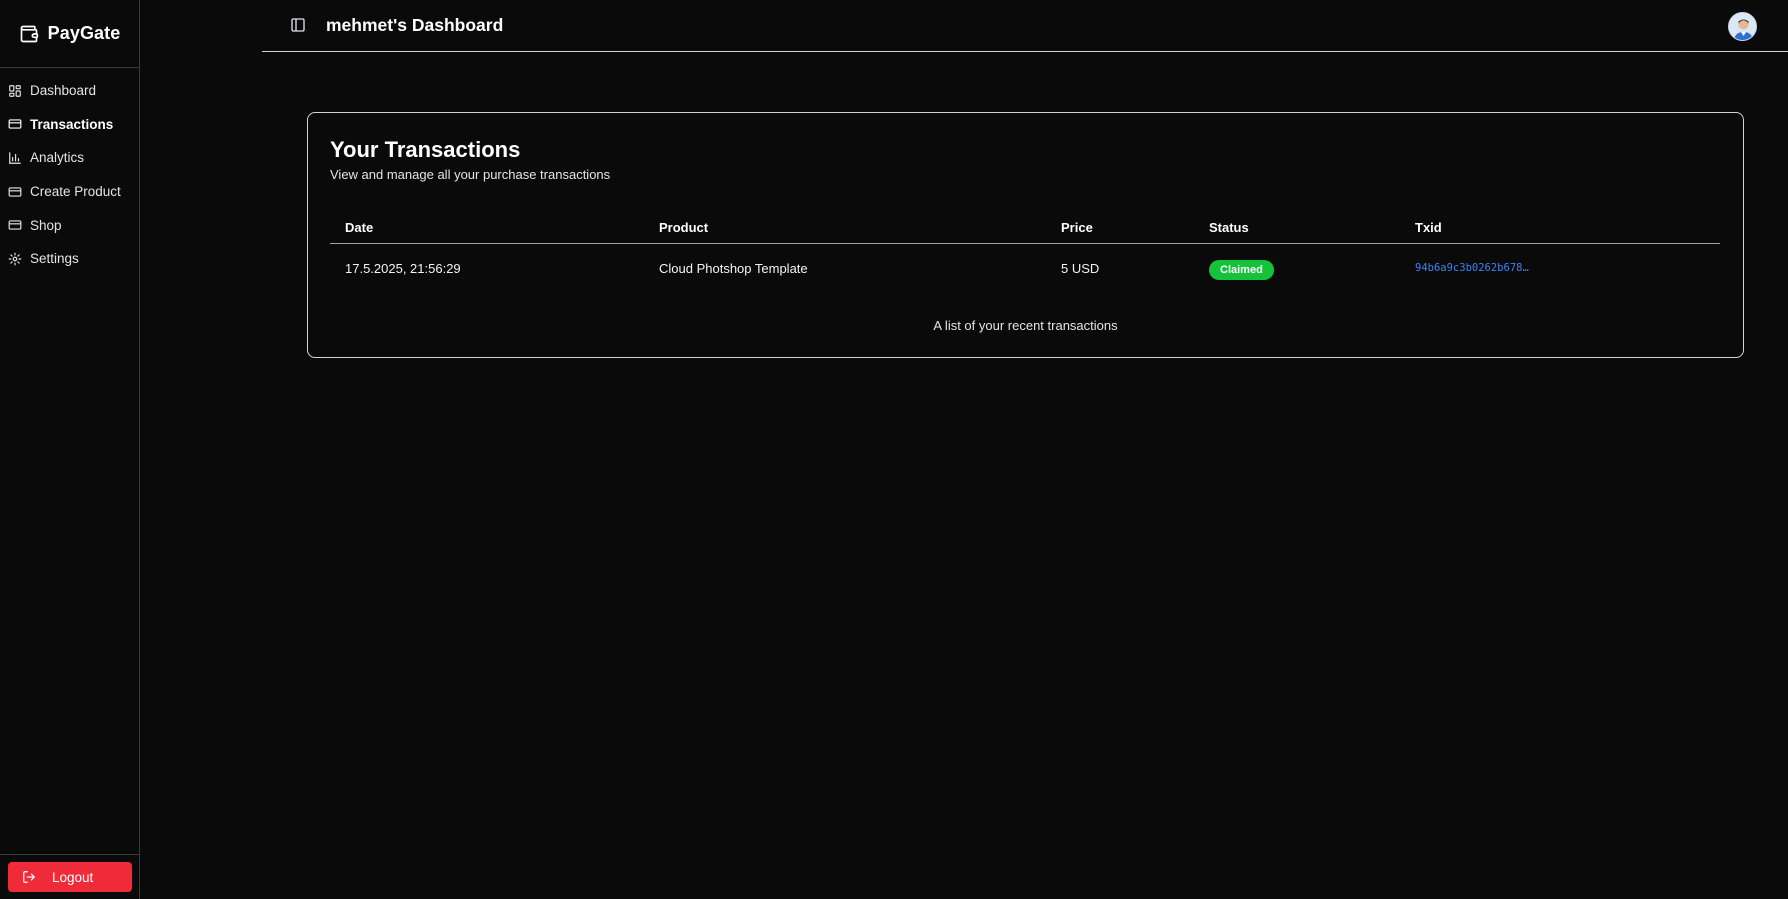 The image size is (1788, 899). I want to click on cell-price: 5 USD, so click(1080, 268).